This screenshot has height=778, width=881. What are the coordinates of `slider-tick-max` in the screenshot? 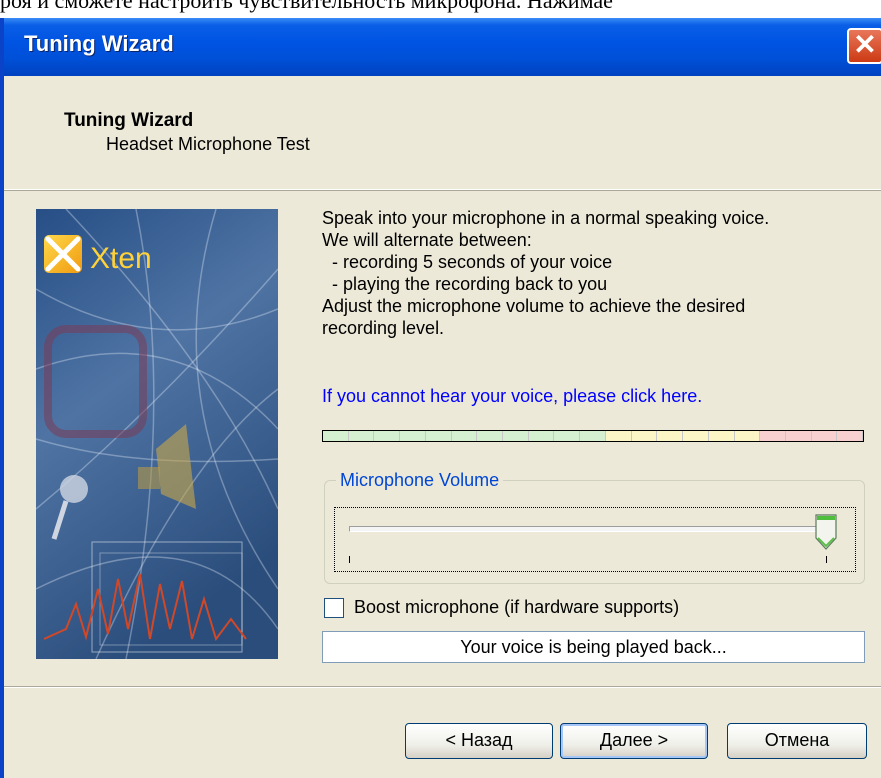 It's located at (826, 559).